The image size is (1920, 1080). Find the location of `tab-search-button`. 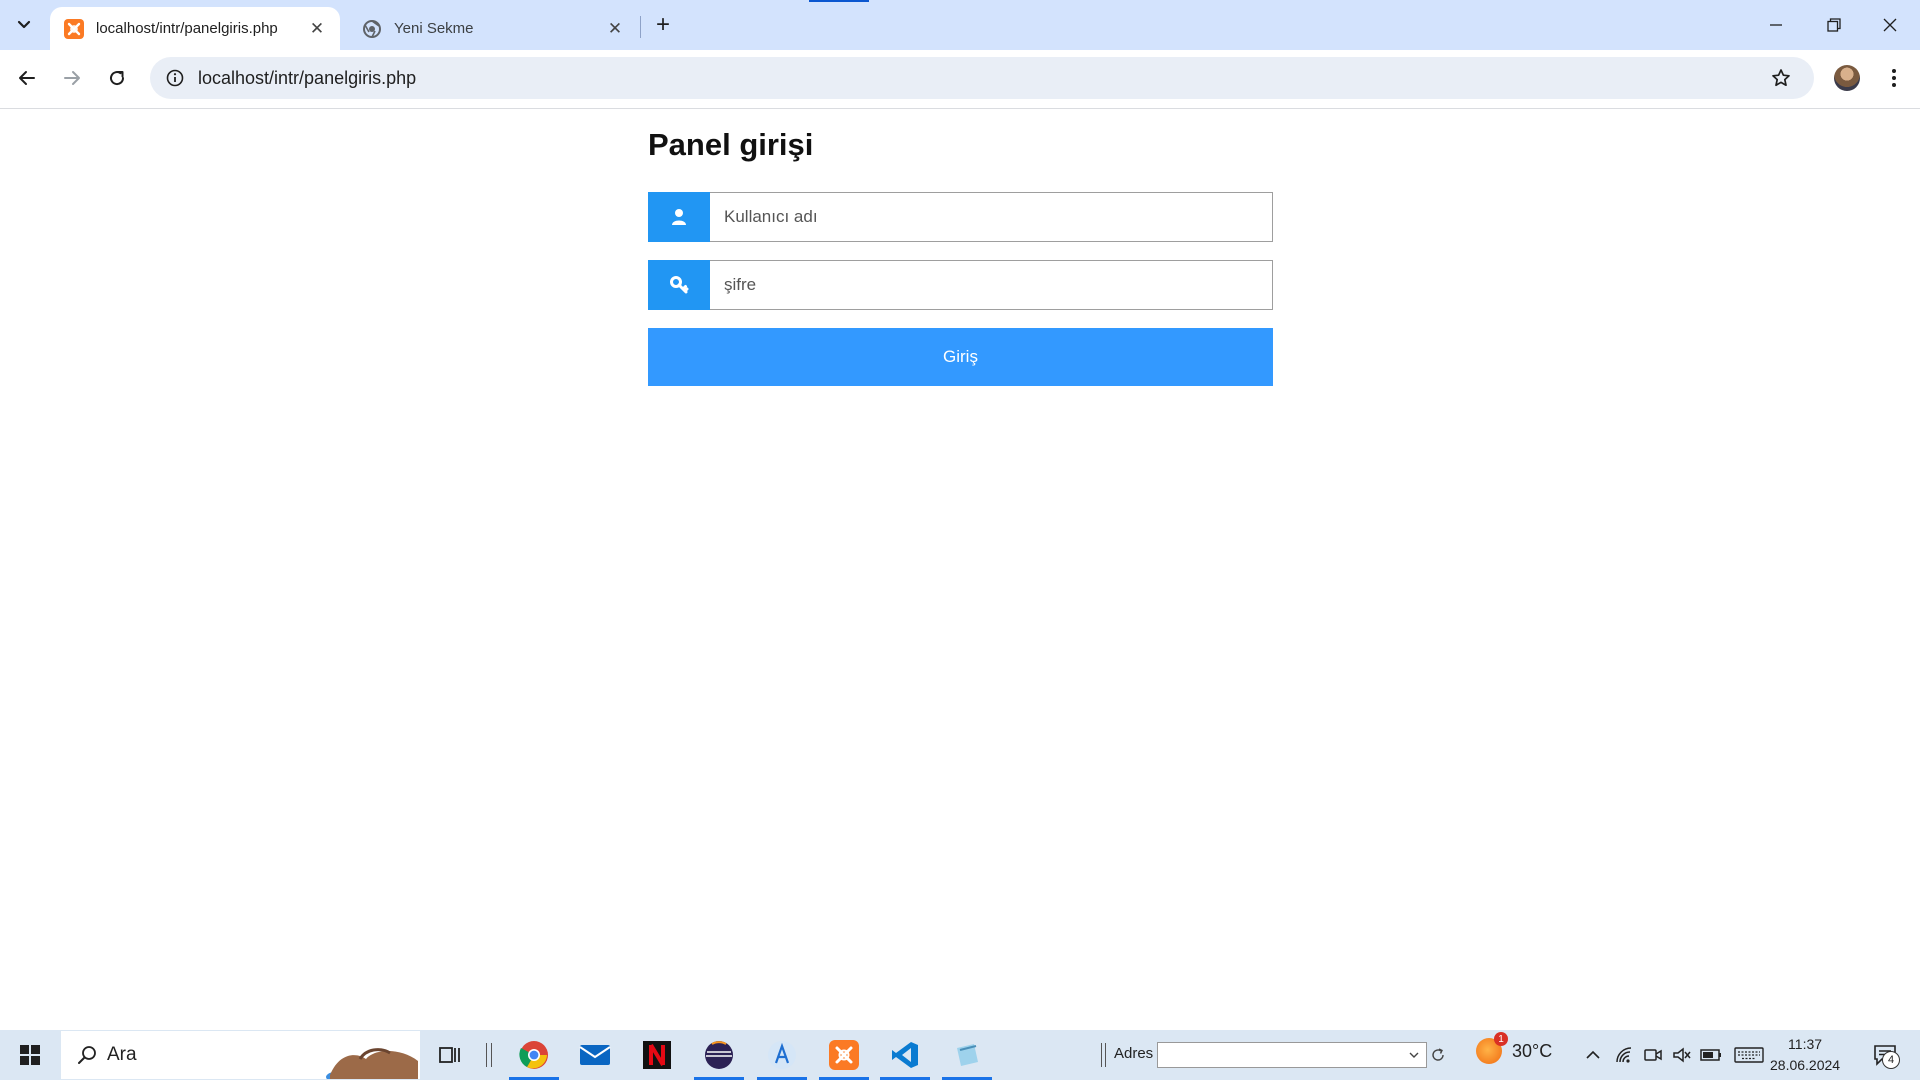

tab-search-button is located at coordinates (24, 25).